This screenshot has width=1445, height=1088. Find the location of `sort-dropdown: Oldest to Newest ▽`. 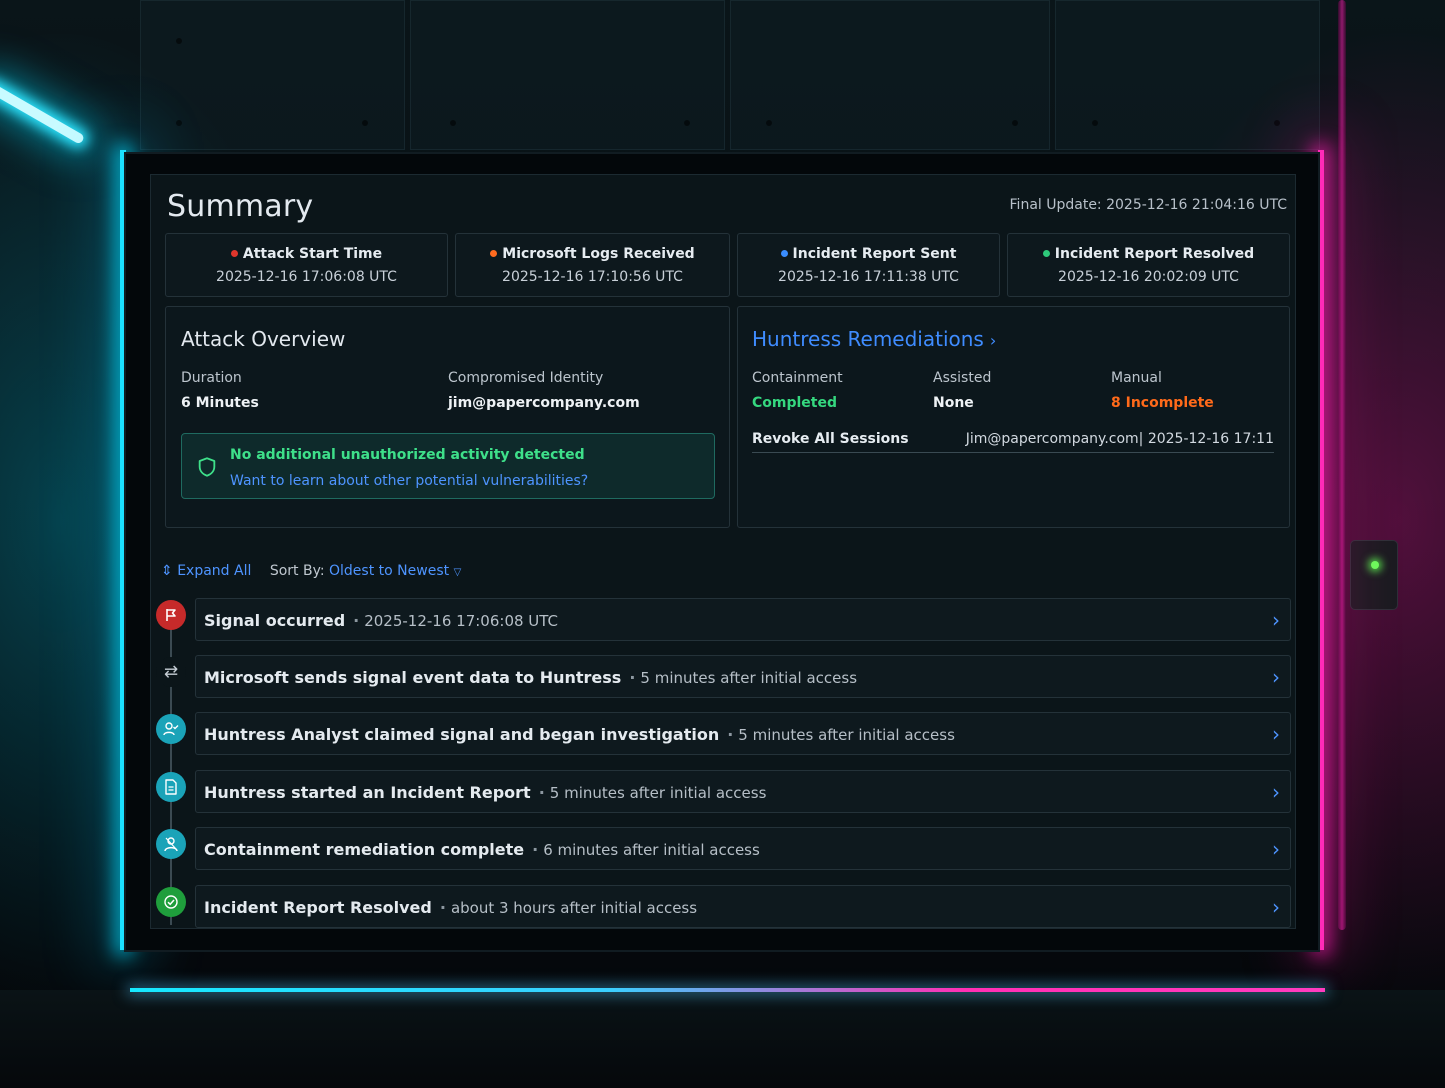

sort-dropdown: Oldest to Newest ▽ is located at coordinates (395, 571).